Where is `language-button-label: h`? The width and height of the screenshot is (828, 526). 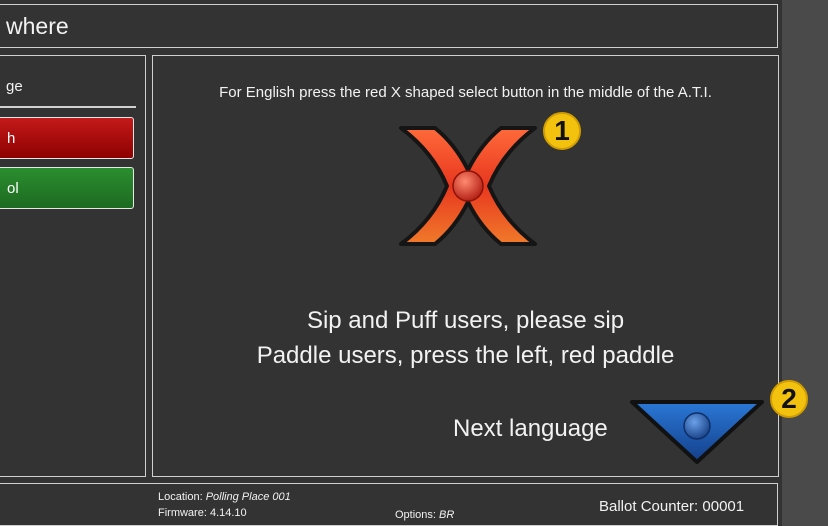 language-button-label: h is located at coordinates (11, 138).